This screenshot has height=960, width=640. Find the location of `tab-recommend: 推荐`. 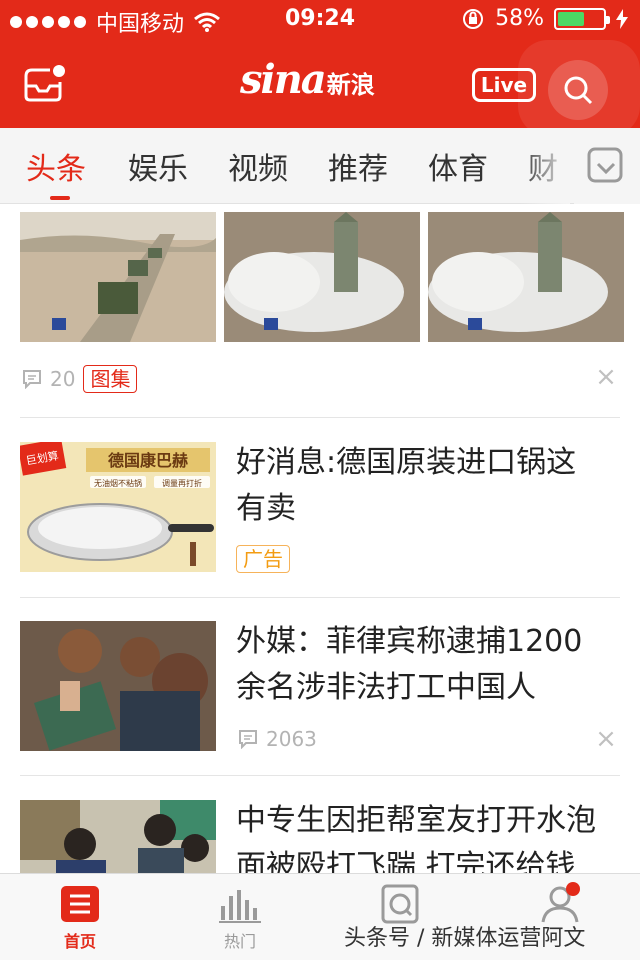

tab-recommend: 推荐 is located at coordinates (358, 166).